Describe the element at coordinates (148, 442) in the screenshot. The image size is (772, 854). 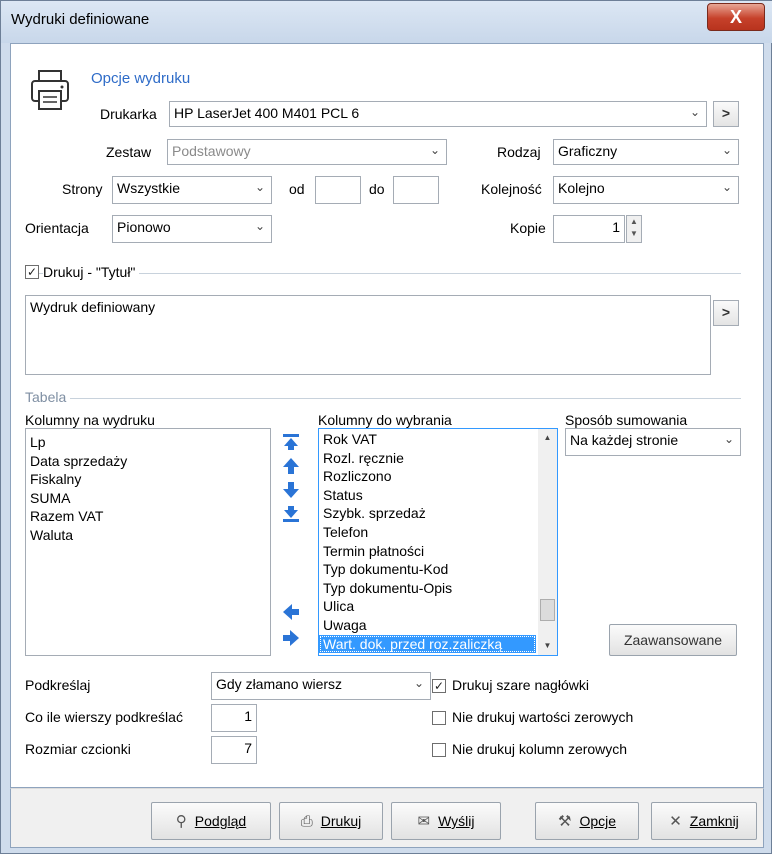
I see `print-column-item: Lp` at that location.